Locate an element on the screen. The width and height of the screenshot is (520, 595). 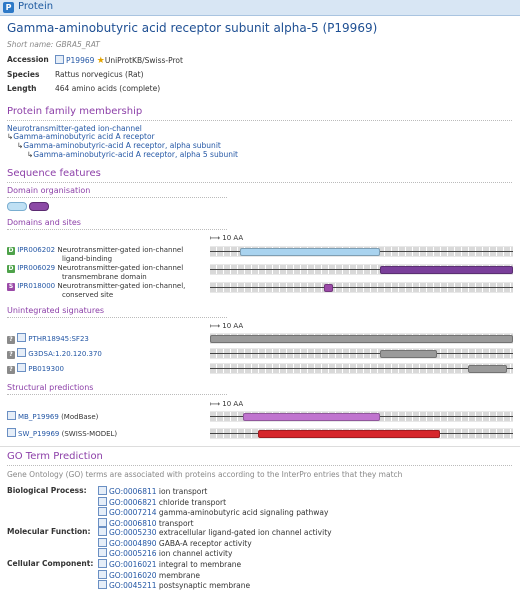
length-label: Length is located at coordinates (22, 88).